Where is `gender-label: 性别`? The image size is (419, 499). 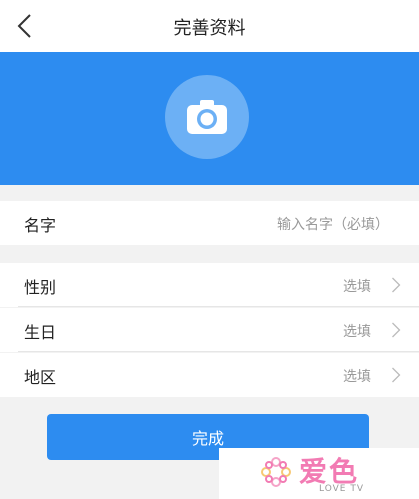 gender-label: 性别 is located at coordinates (40, 287).